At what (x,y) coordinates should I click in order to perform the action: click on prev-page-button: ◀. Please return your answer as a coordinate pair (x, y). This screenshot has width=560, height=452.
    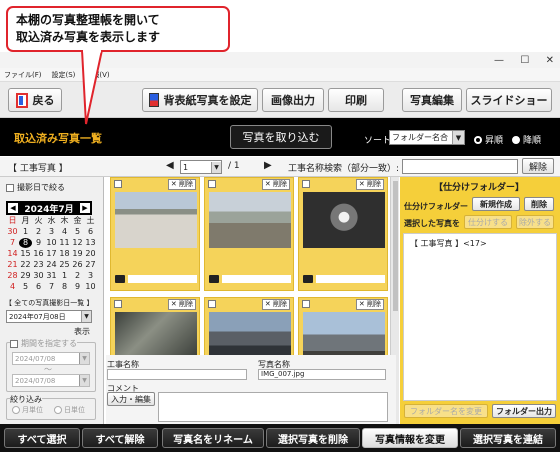
    Looking at the image, I should click on (170, 165).